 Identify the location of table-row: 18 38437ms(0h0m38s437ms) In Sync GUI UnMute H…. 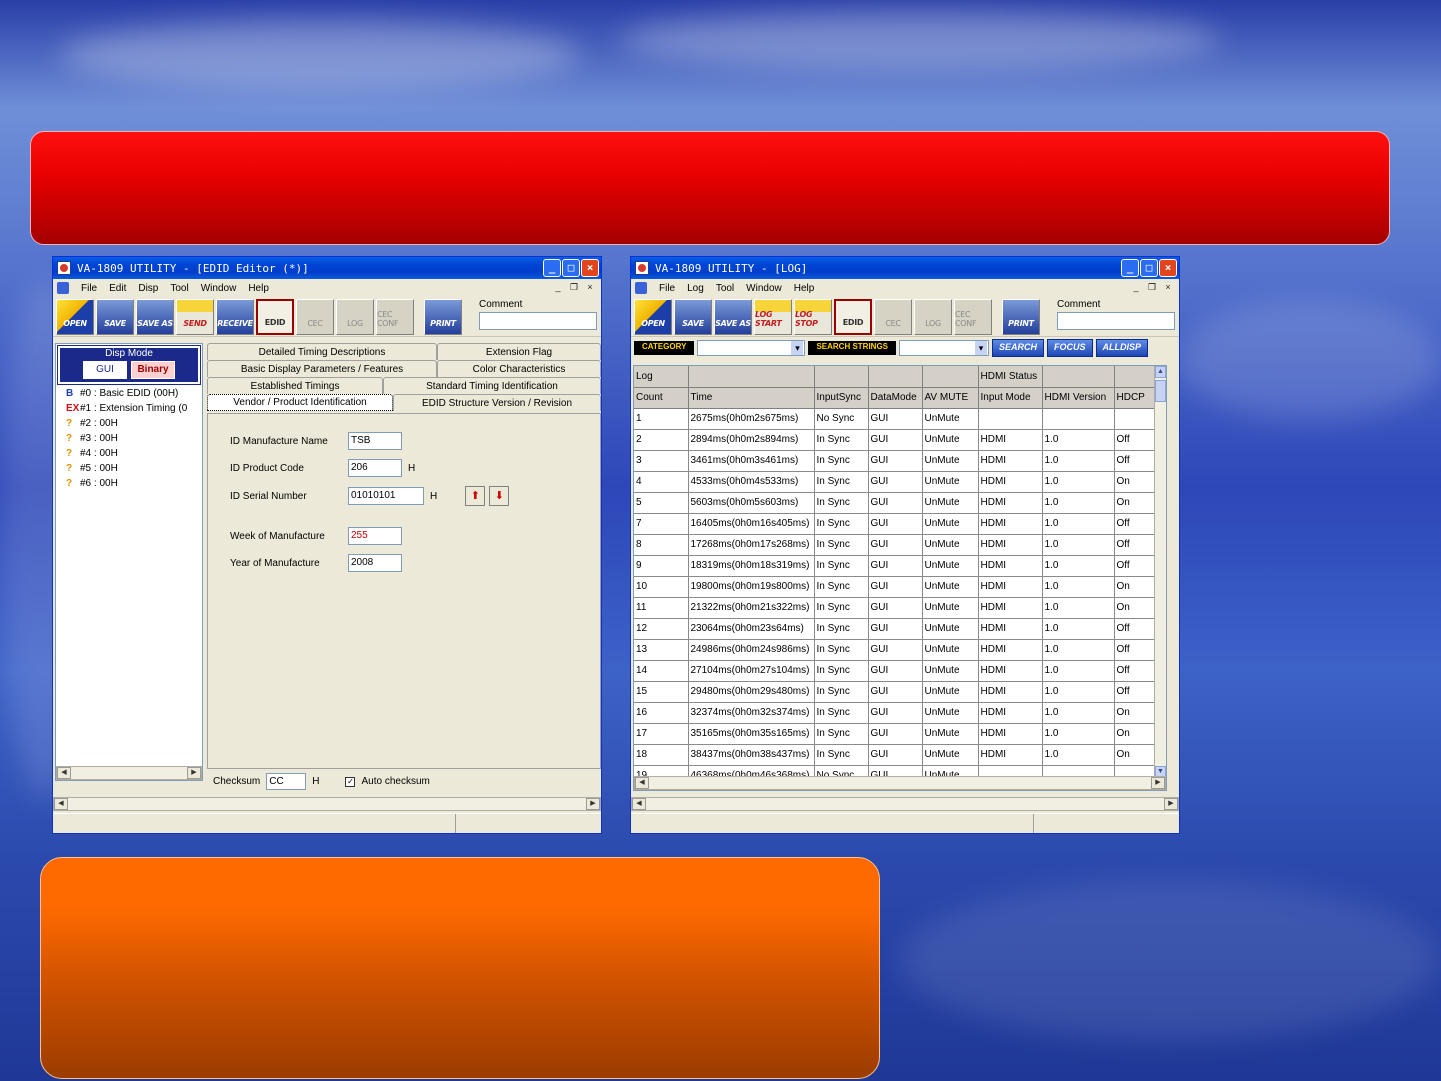
(899, 755).